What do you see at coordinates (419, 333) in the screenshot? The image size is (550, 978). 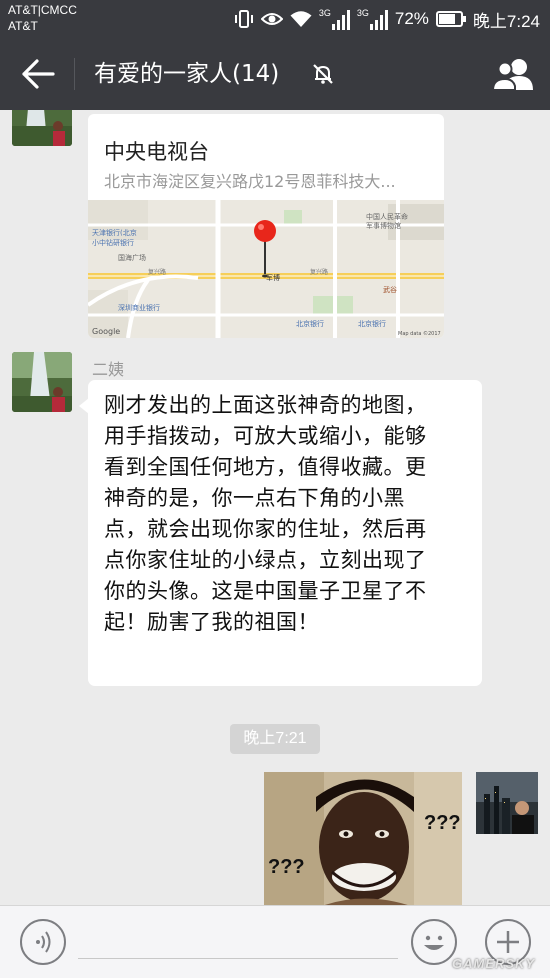 I see `map-data-credit: Map data ©2017` at bounding box center [419, 333].